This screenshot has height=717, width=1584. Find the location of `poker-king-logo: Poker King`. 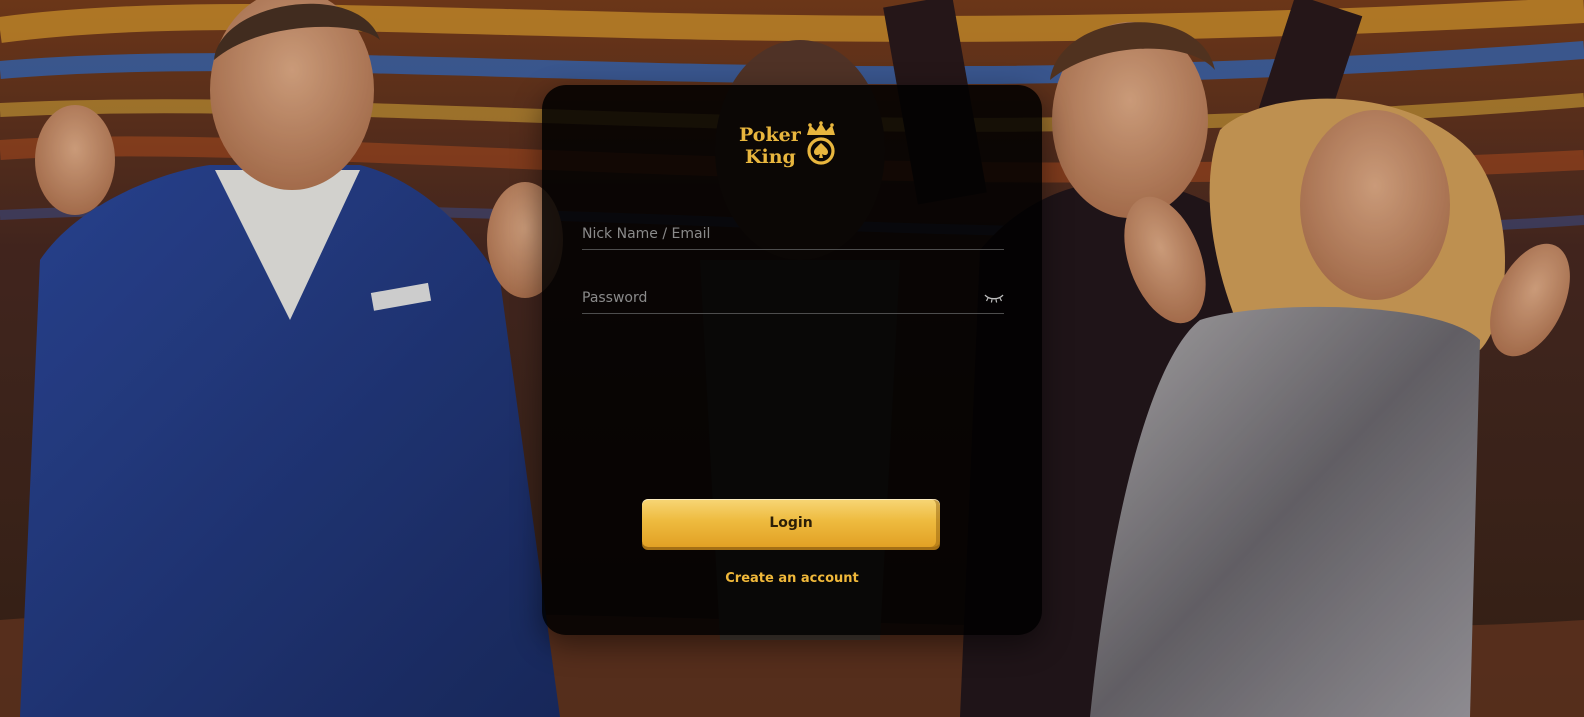

poker-king-logo: Poker King is located at coordinates (792, 145).